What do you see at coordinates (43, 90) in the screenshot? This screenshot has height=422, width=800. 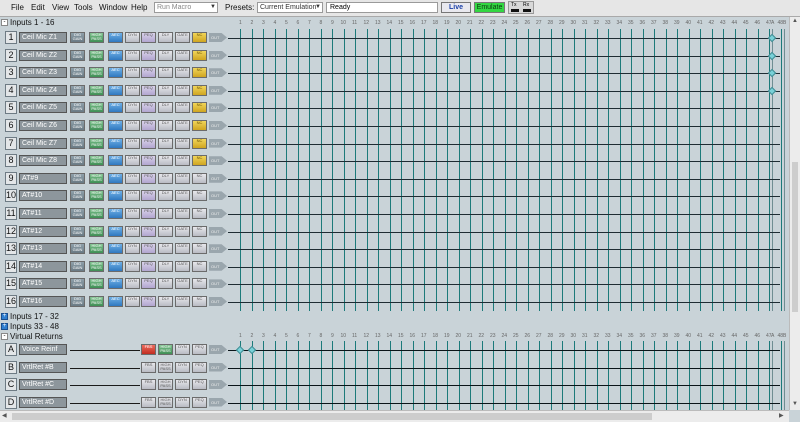 I see `input-name-field: Ceil Mic Z4` at bounding box center [43, 90].